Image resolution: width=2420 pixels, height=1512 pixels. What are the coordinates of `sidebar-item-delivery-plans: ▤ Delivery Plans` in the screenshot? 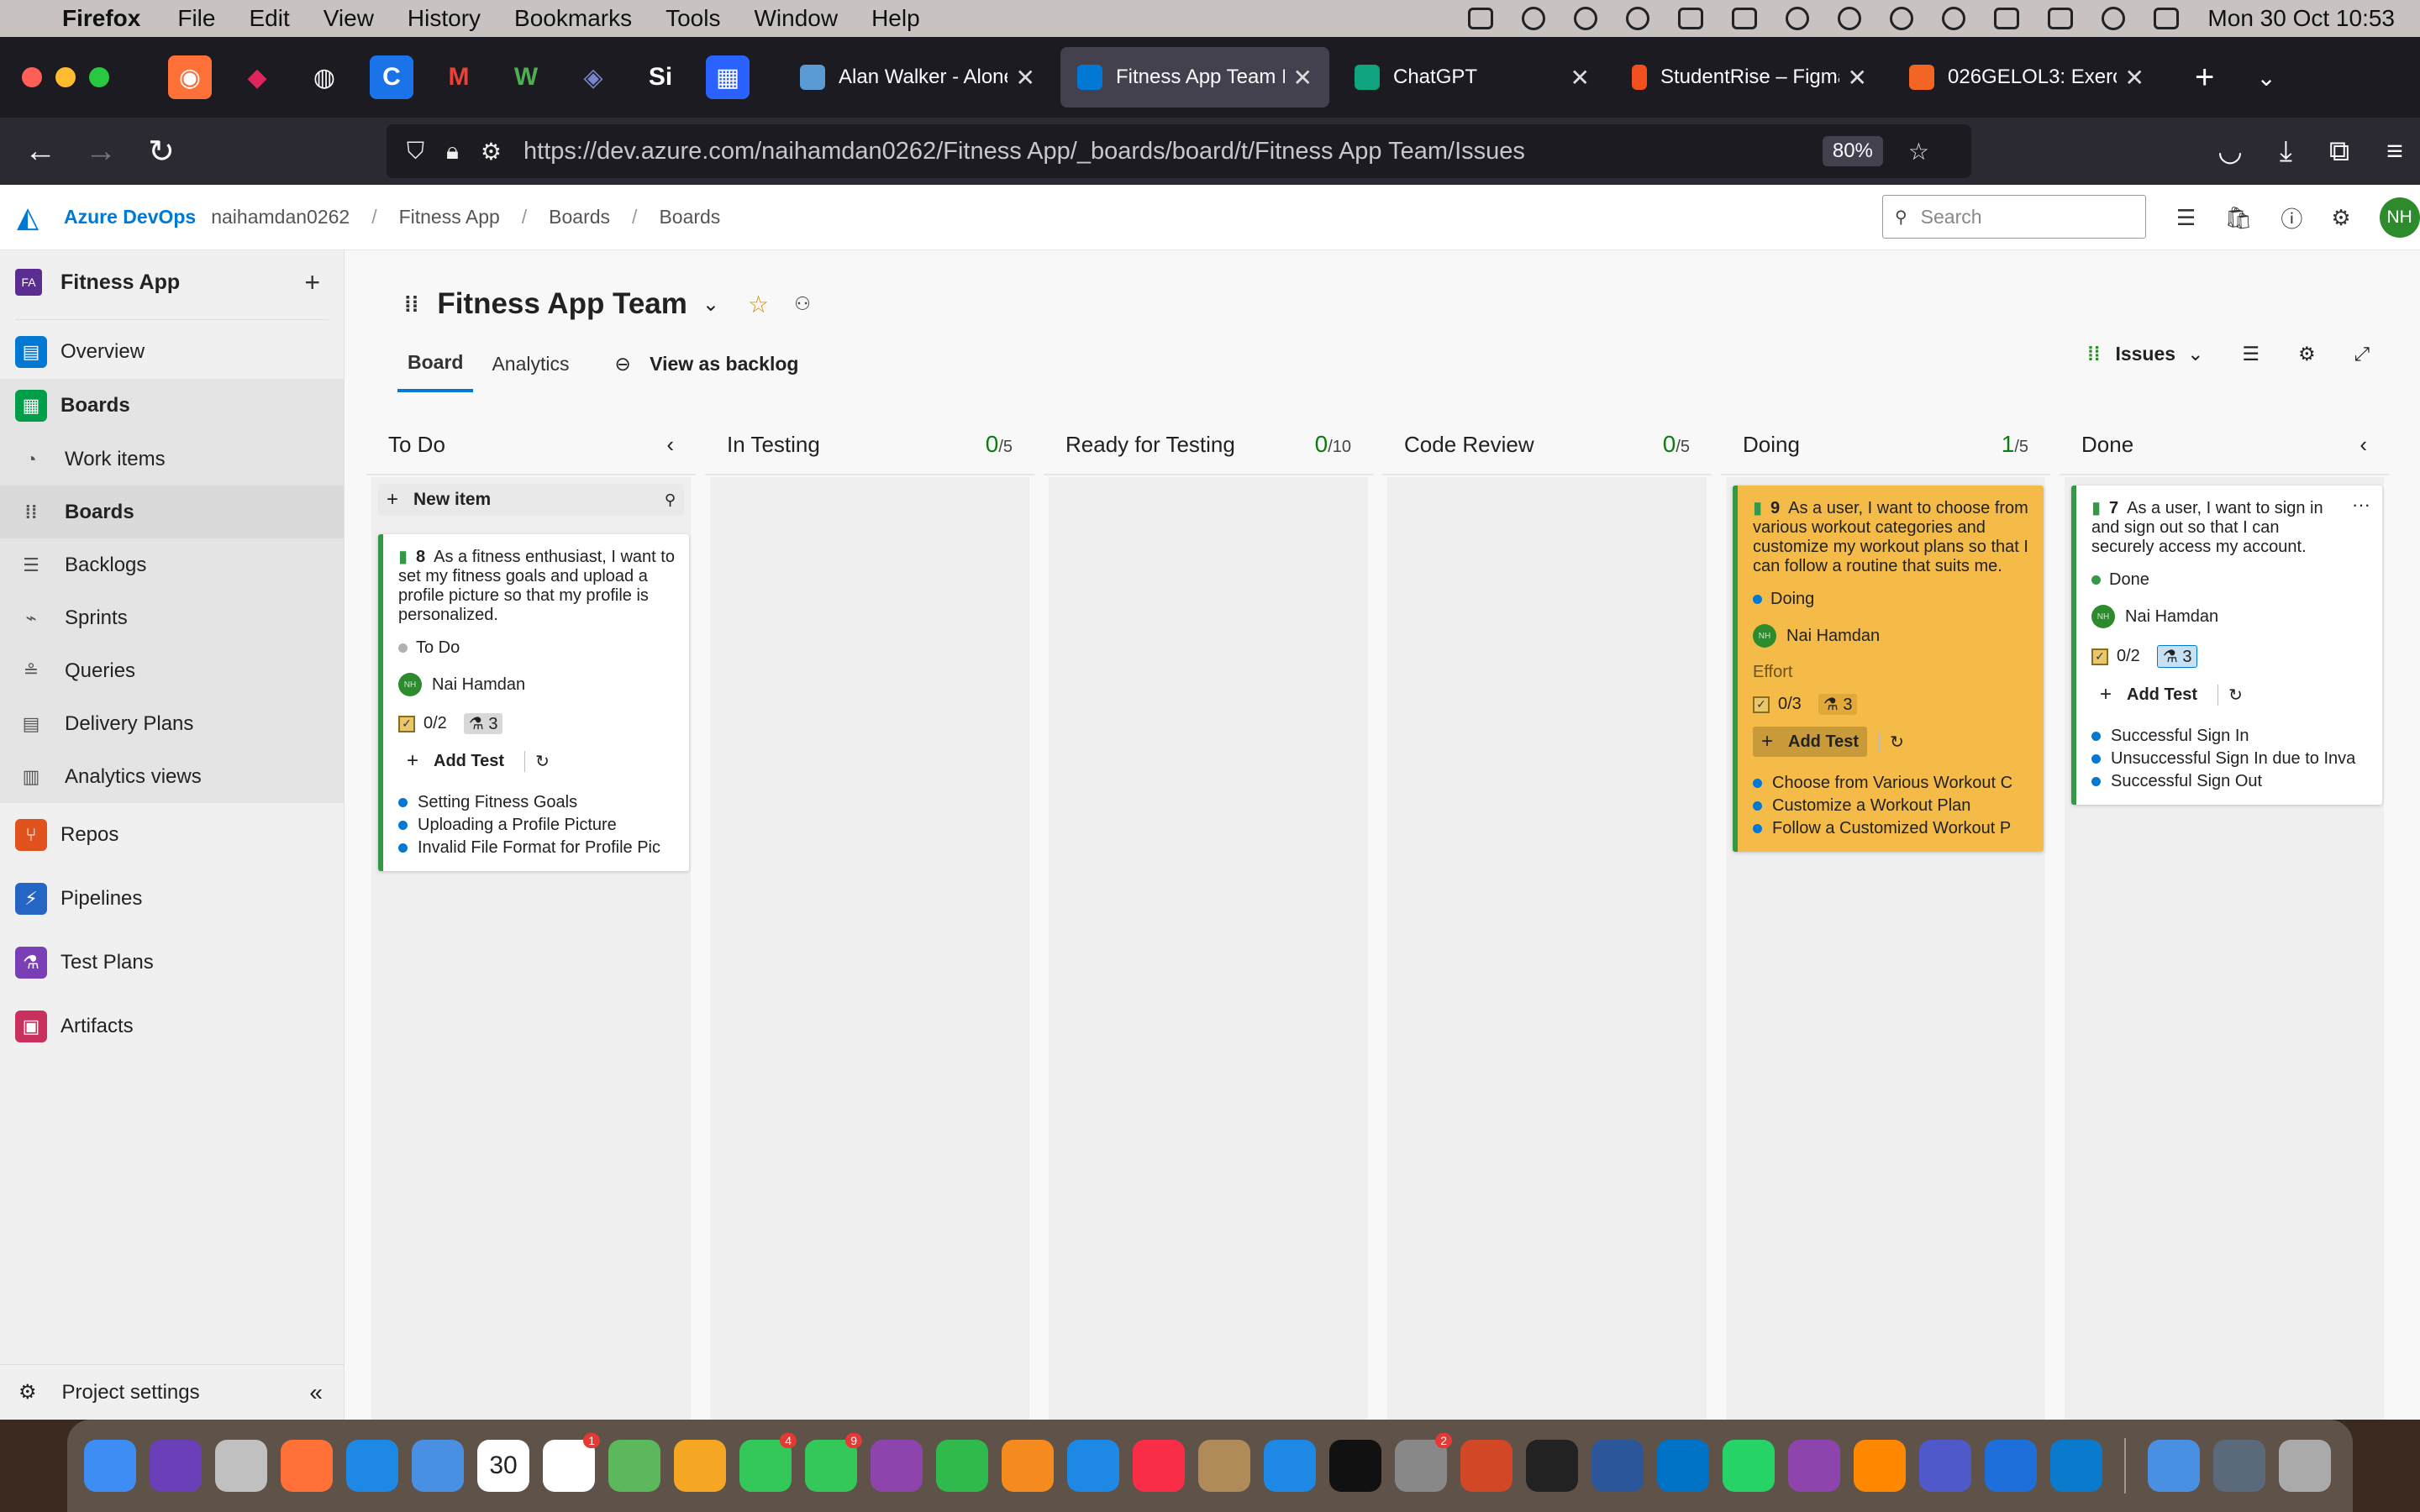 It's located at (172, 723).